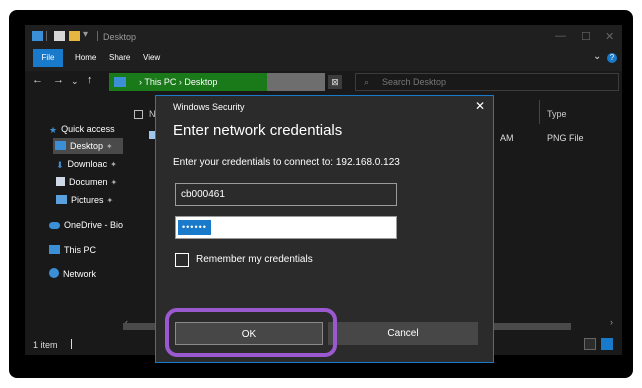 The image size is (642, 388). What do you see at coordinates (607, 344) in the screenshot?
I see `large-icons-view-icon` at bounding box center [607, 344].